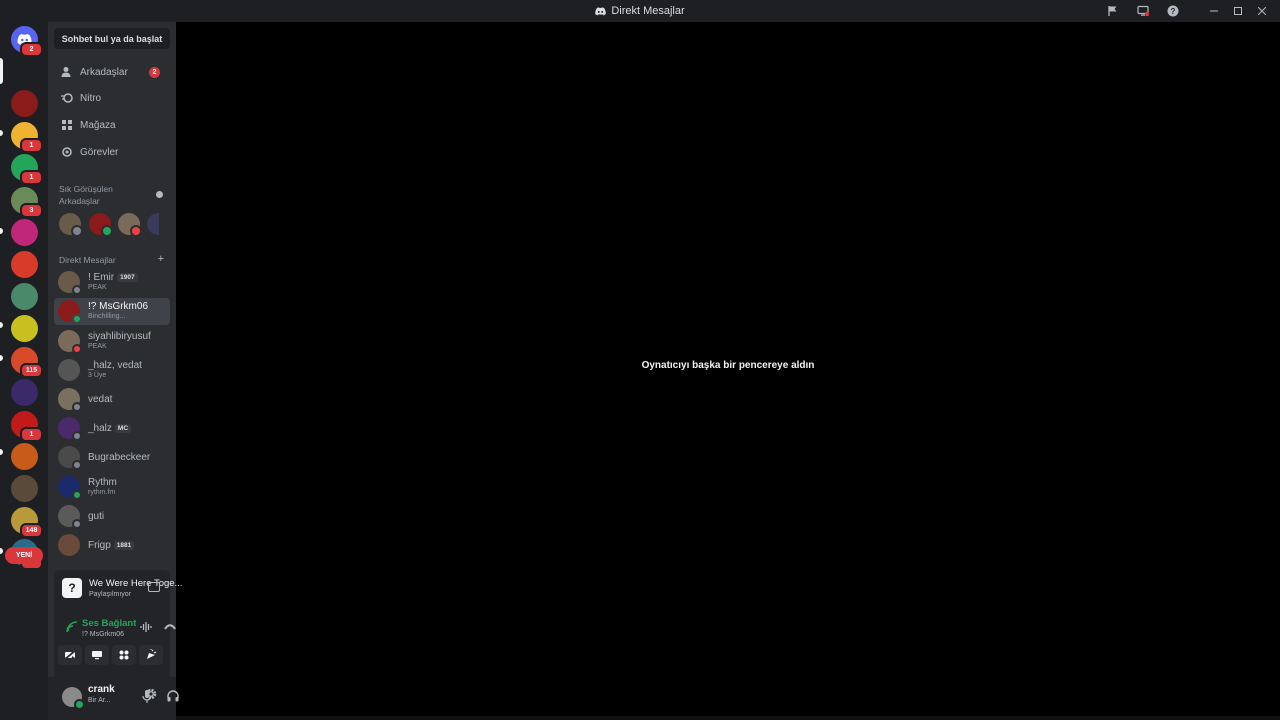 This screenshot has height=720, width=1280. Describe the element at coordinates (67, 98) in the screenshot. I see `nitro-icon` at that location.